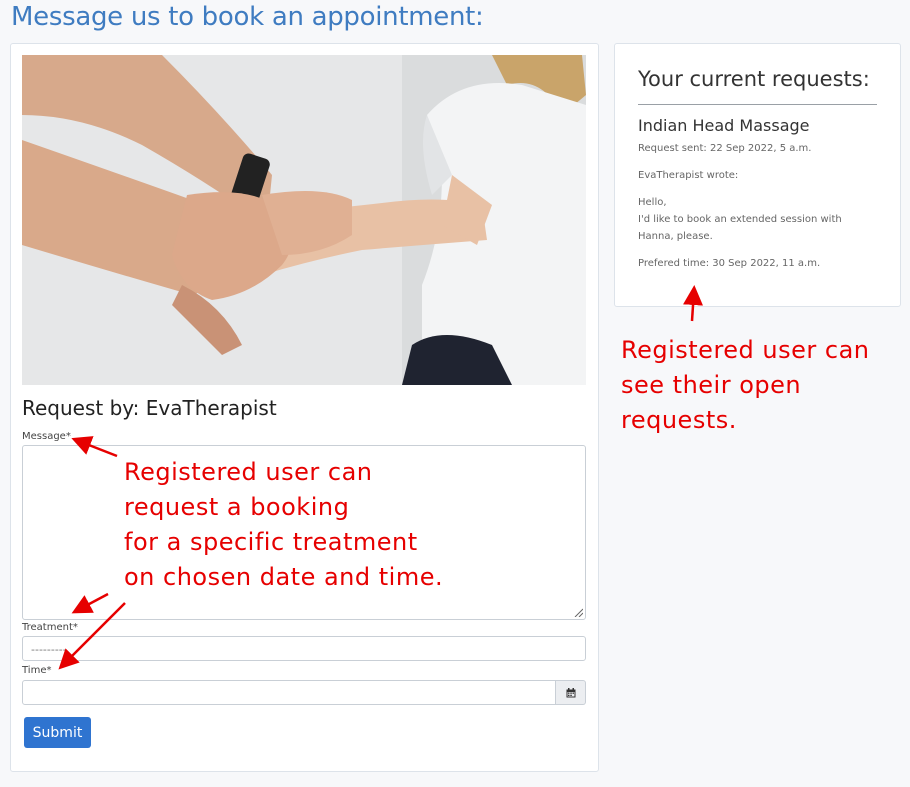  What do you see at coordinates (725, 148) in the screenshot?
I see `request-sent-date: Request sent: 22 Sep 2022, 5 a.m.` at bounding box center [725, 148].